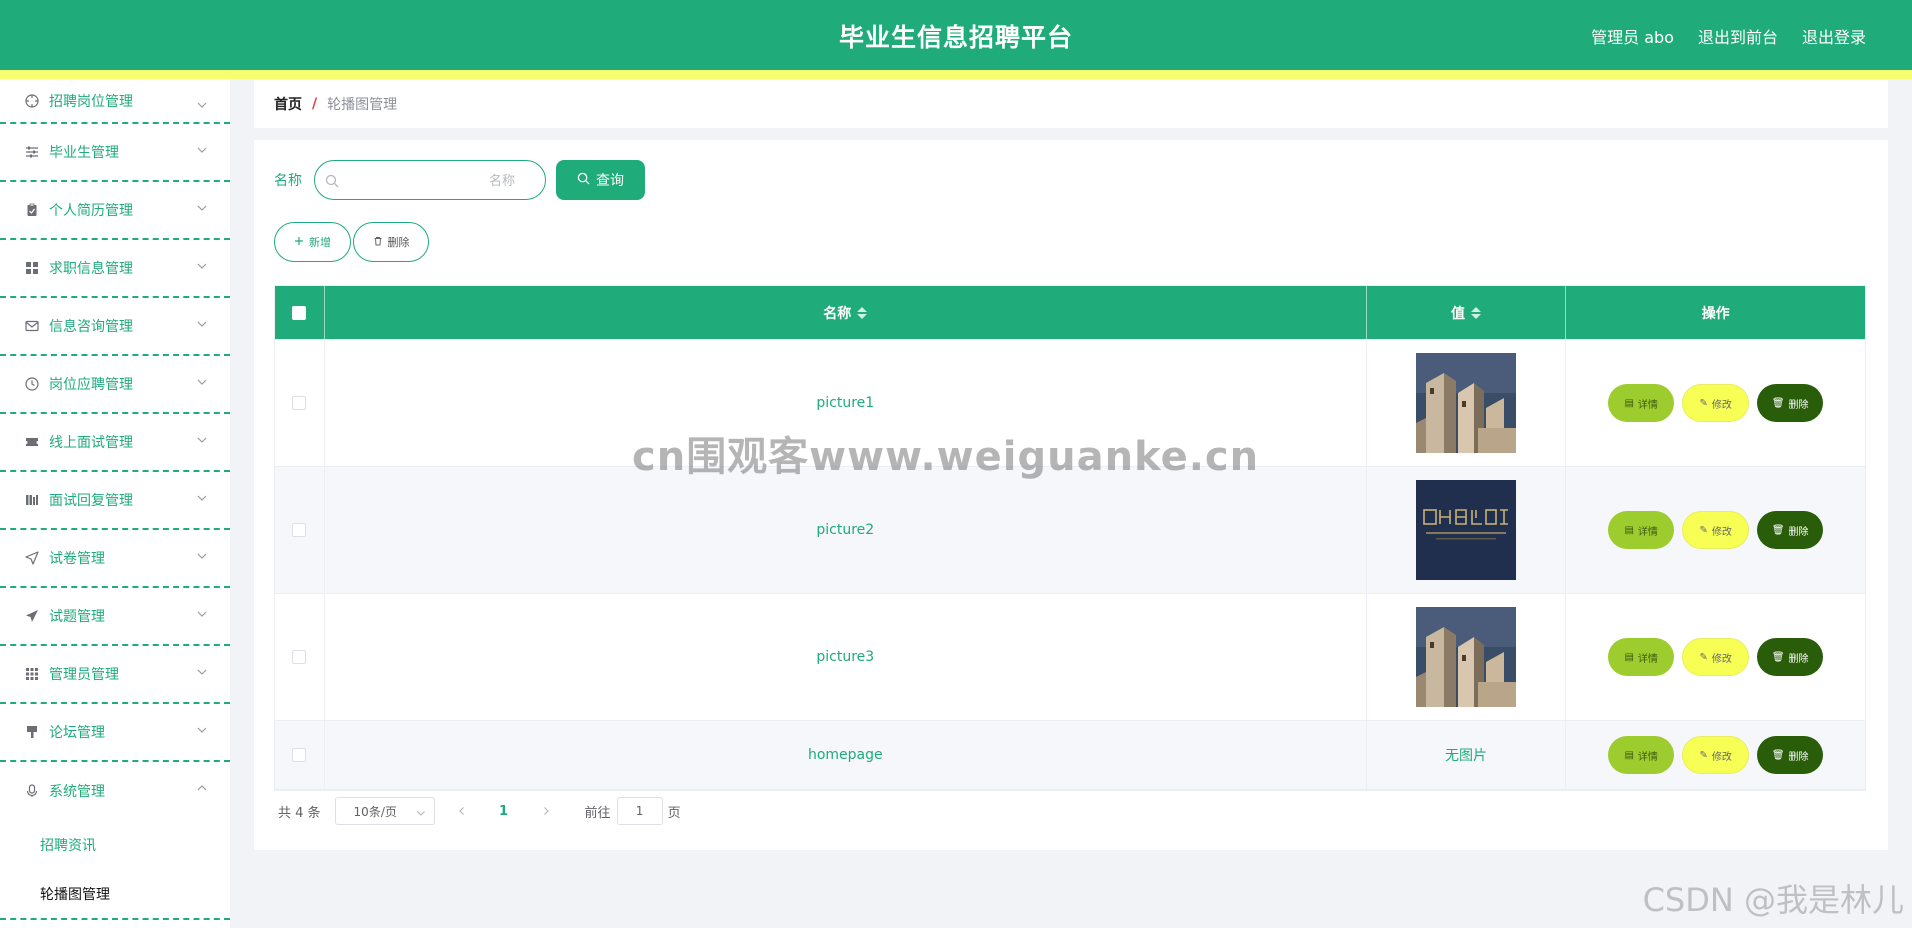  I want to click on admin-user-label: 管理员 abo, so click(1632, 37).